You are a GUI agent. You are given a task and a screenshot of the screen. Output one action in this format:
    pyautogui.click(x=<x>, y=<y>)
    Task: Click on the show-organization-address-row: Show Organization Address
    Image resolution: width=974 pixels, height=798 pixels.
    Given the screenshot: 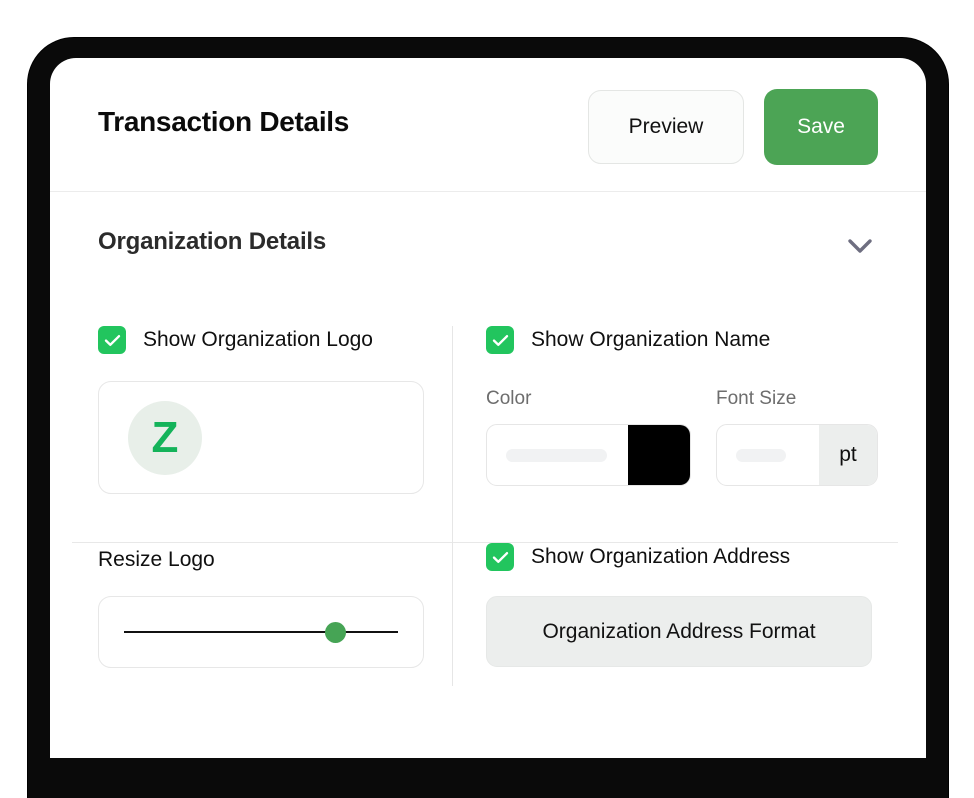 What is the action you would take?
    pyautogui.click(x=686, y=557)
    